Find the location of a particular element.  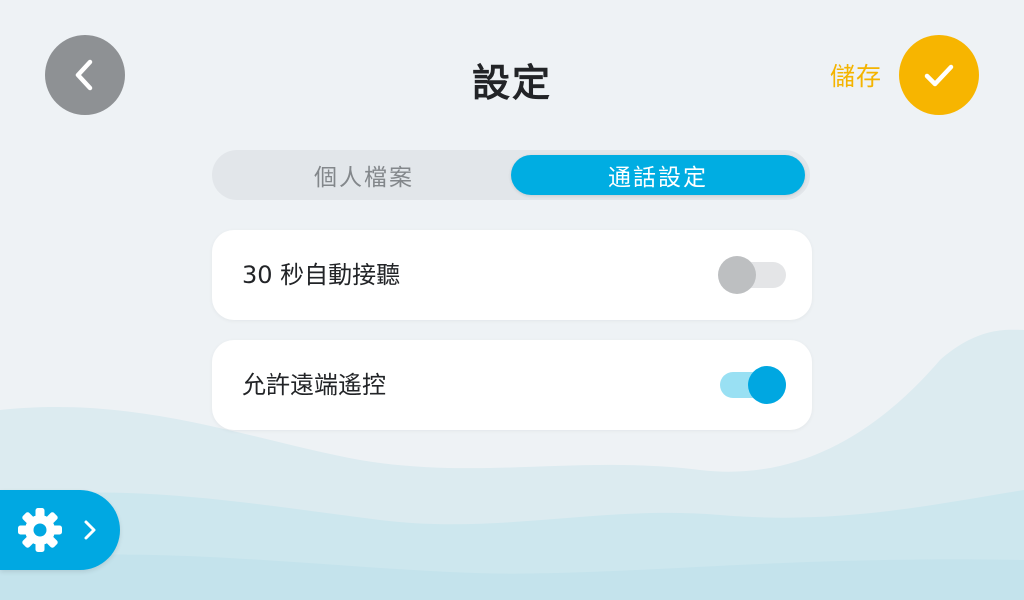

auto-answer-toggle is located at coordinates (752, 275).